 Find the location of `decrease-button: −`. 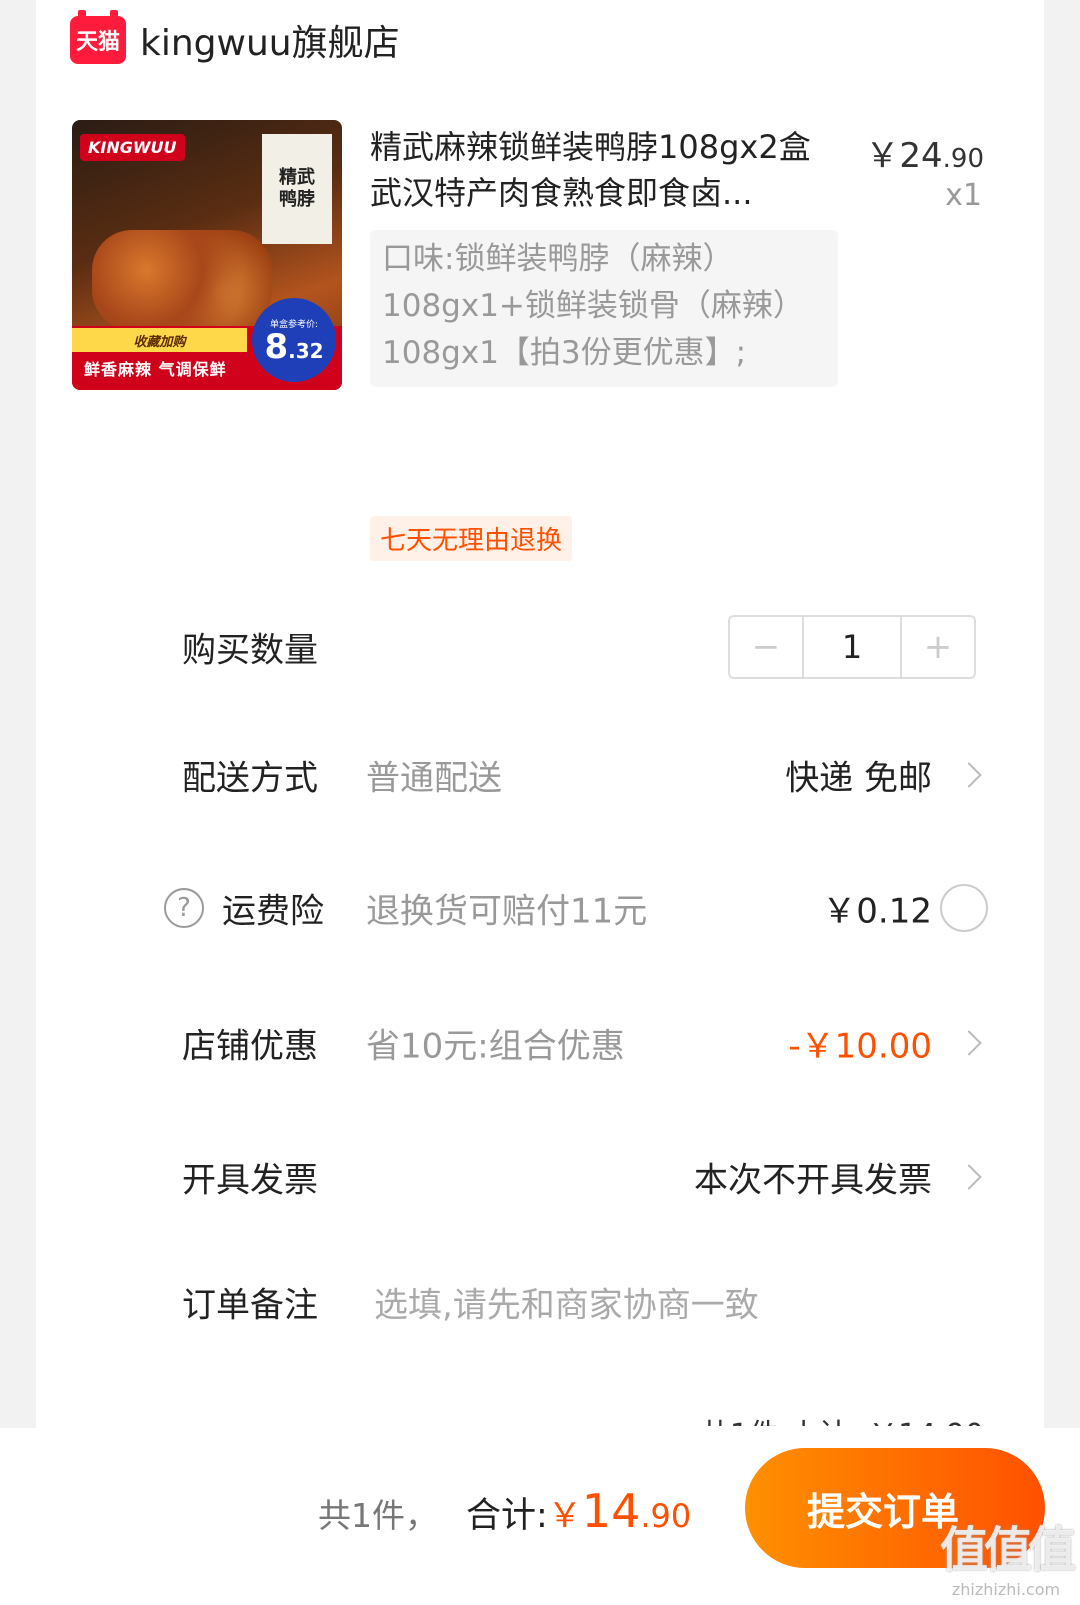

decrease-button: − is located at coordinates (766, 647).